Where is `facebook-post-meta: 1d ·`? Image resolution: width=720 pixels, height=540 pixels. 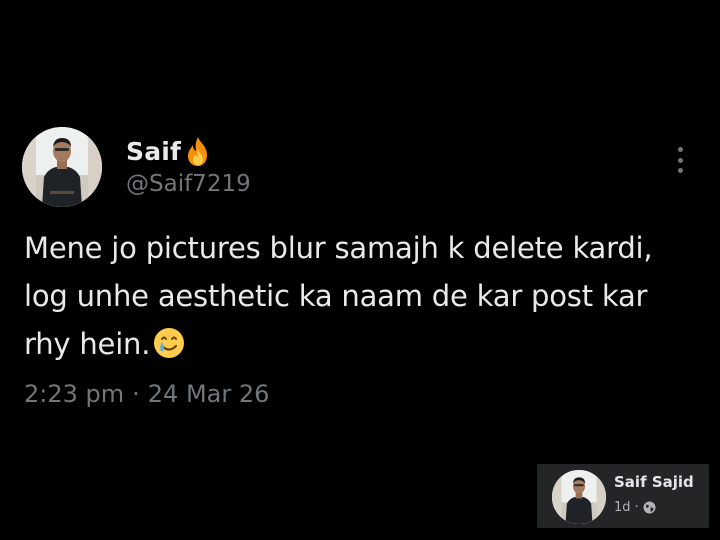 facebook-post-meta: 1d · is located at coordinates (635, 507).